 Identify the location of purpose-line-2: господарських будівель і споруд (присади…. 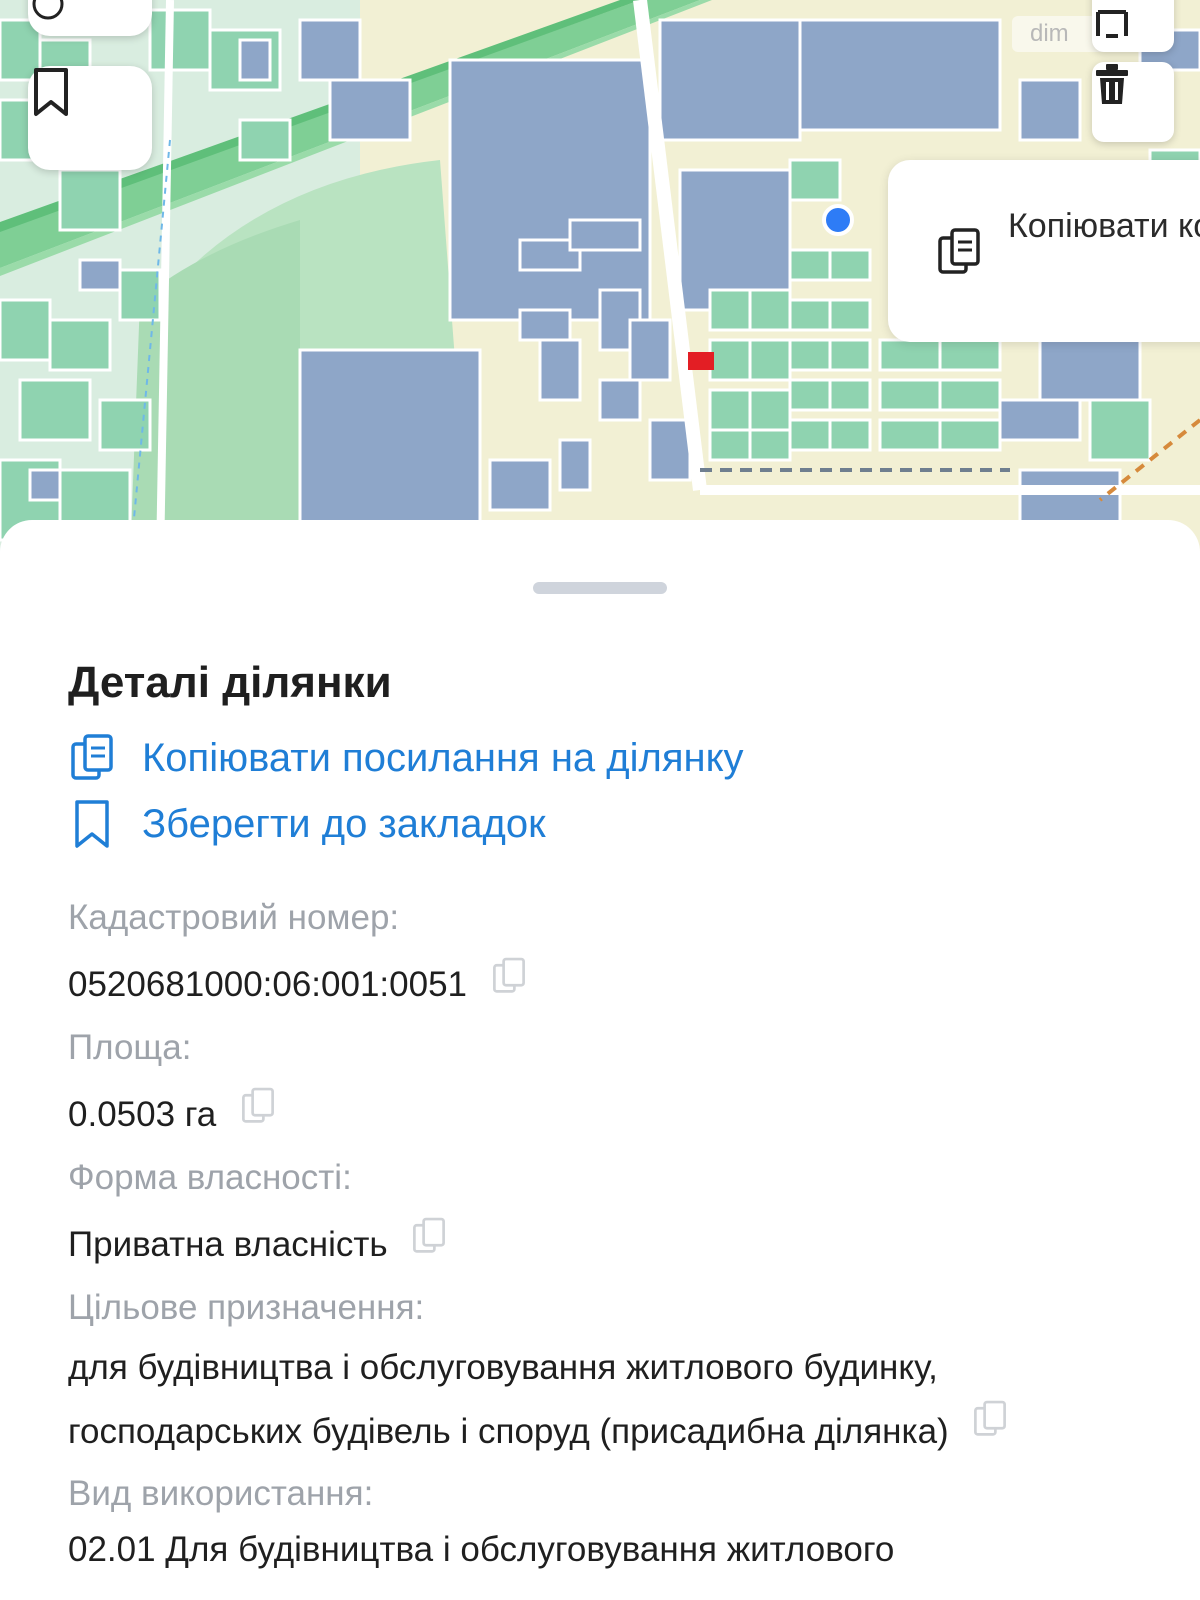
(538, 1433).